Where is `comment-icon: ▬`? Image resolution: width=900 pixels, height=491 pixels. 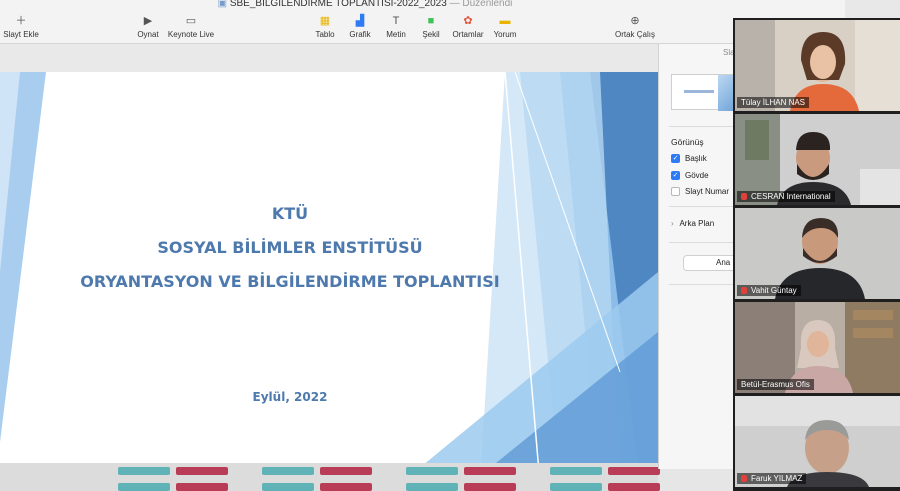 comment-icon: ▬ is located at coordinates (505, 21).